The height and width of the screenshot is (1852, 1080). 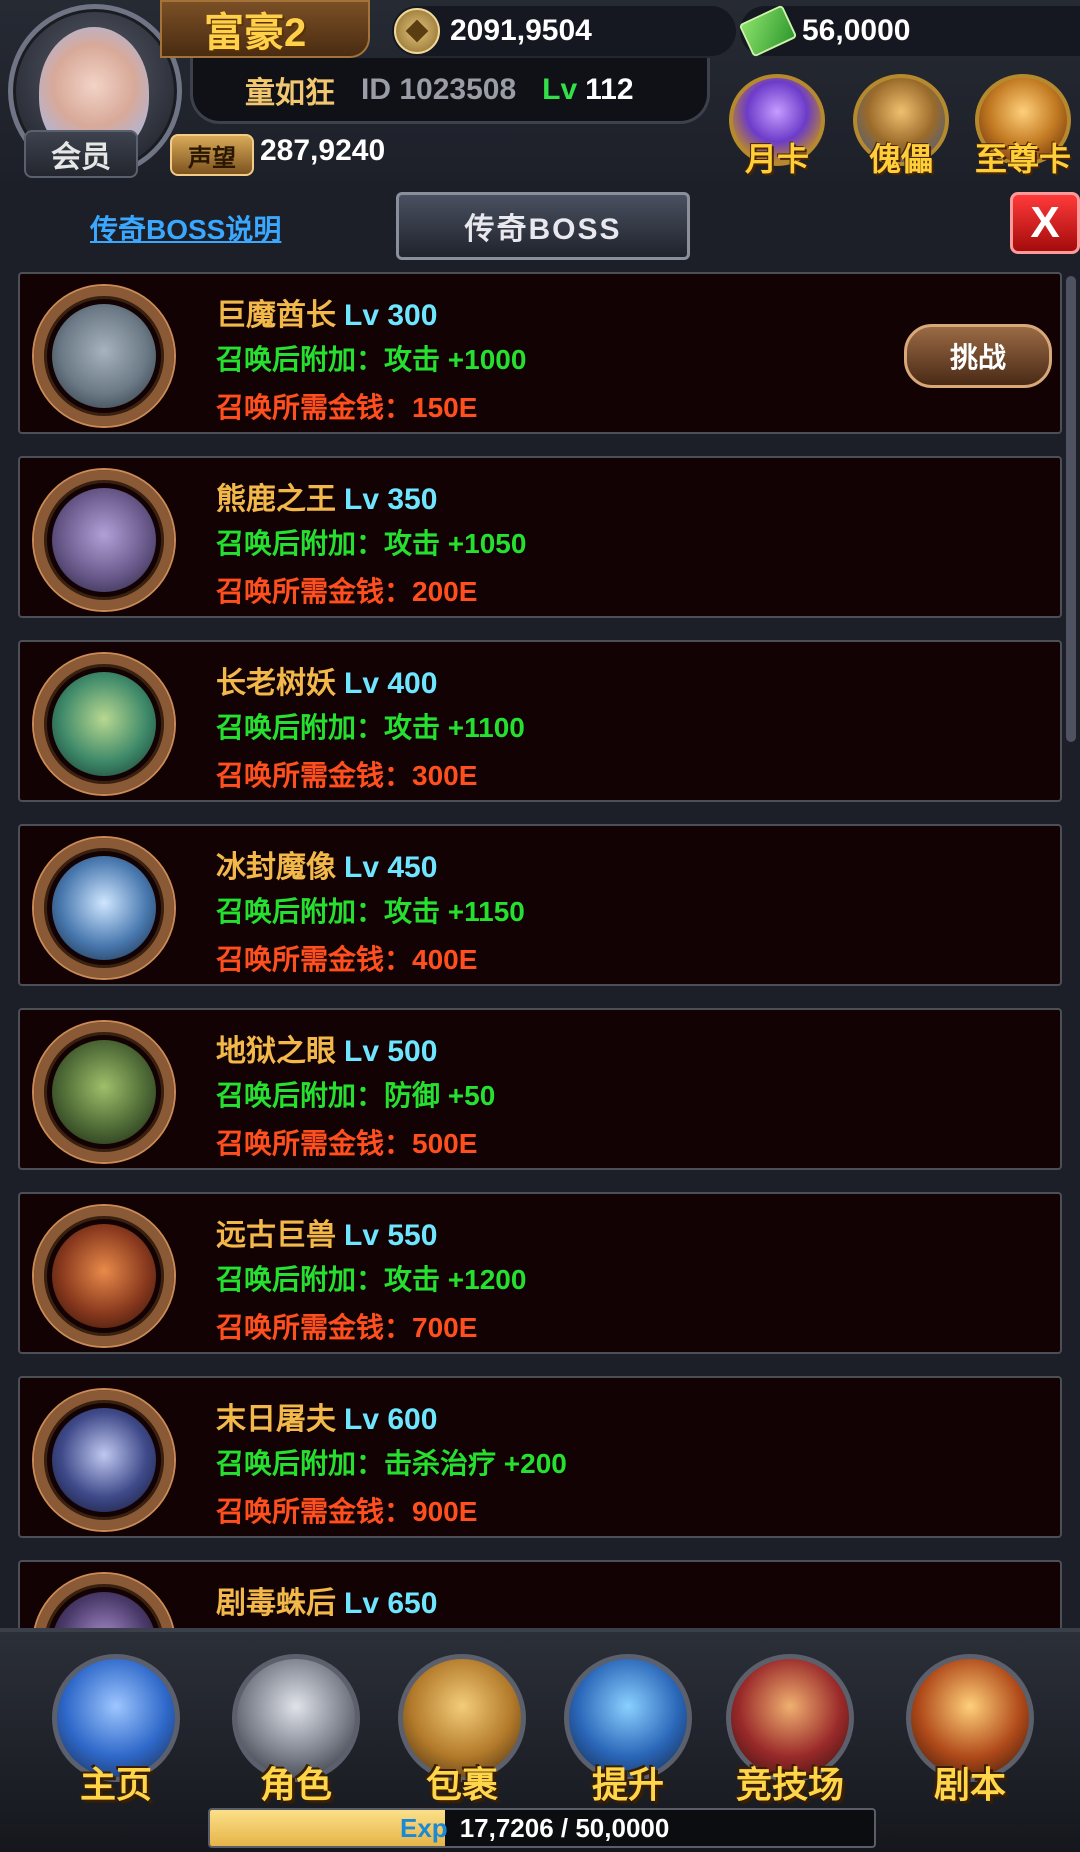 I want to click on elder-treant-portrait, so click(x=104, y=724).